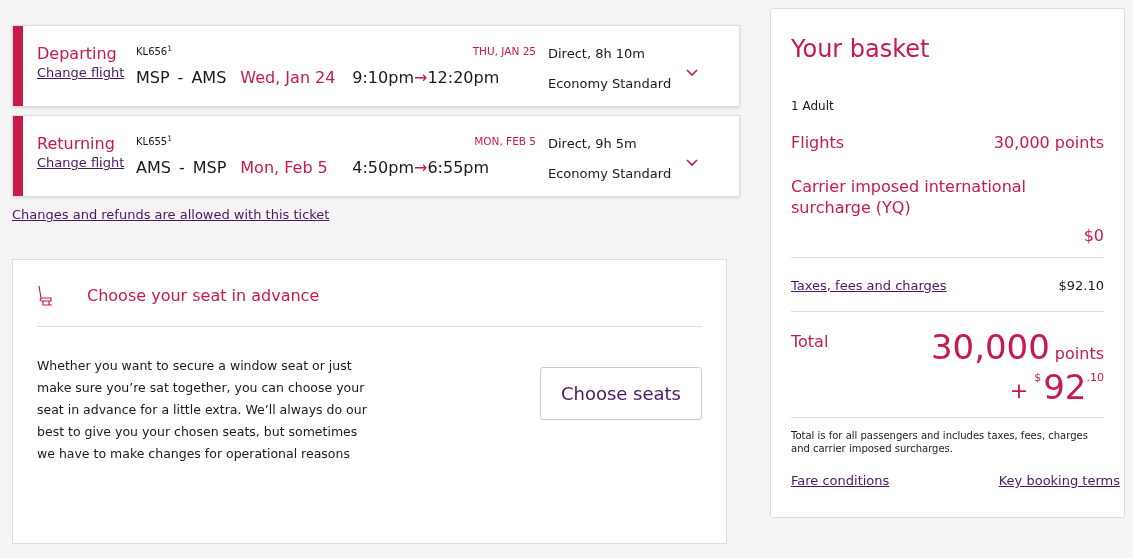  I want to click on total-points: 30,000, so click(990, 347).